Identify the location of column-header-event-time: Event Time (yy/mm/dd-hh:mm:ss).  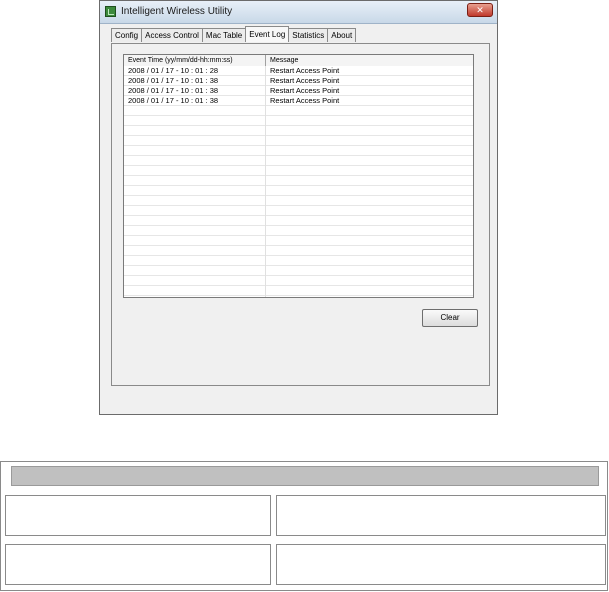
(195, 60).